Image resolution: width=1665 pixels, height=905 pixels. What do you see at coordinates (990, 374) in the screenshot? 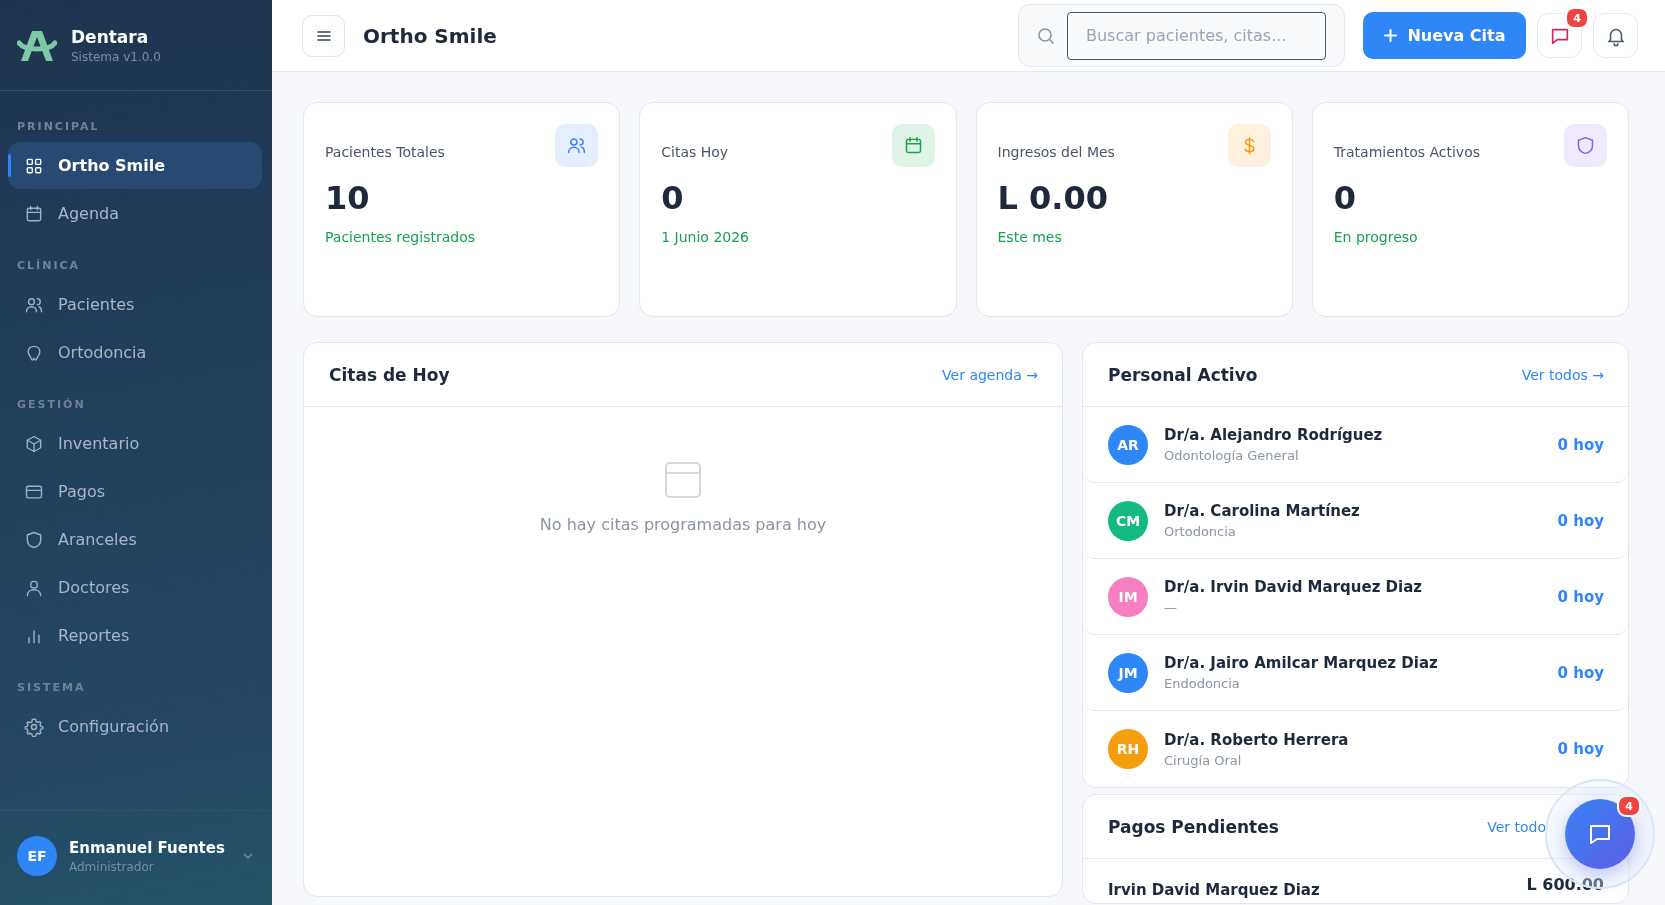
I see `view-agenda-link: Ver agenda →` at bounding box center [990, 374].